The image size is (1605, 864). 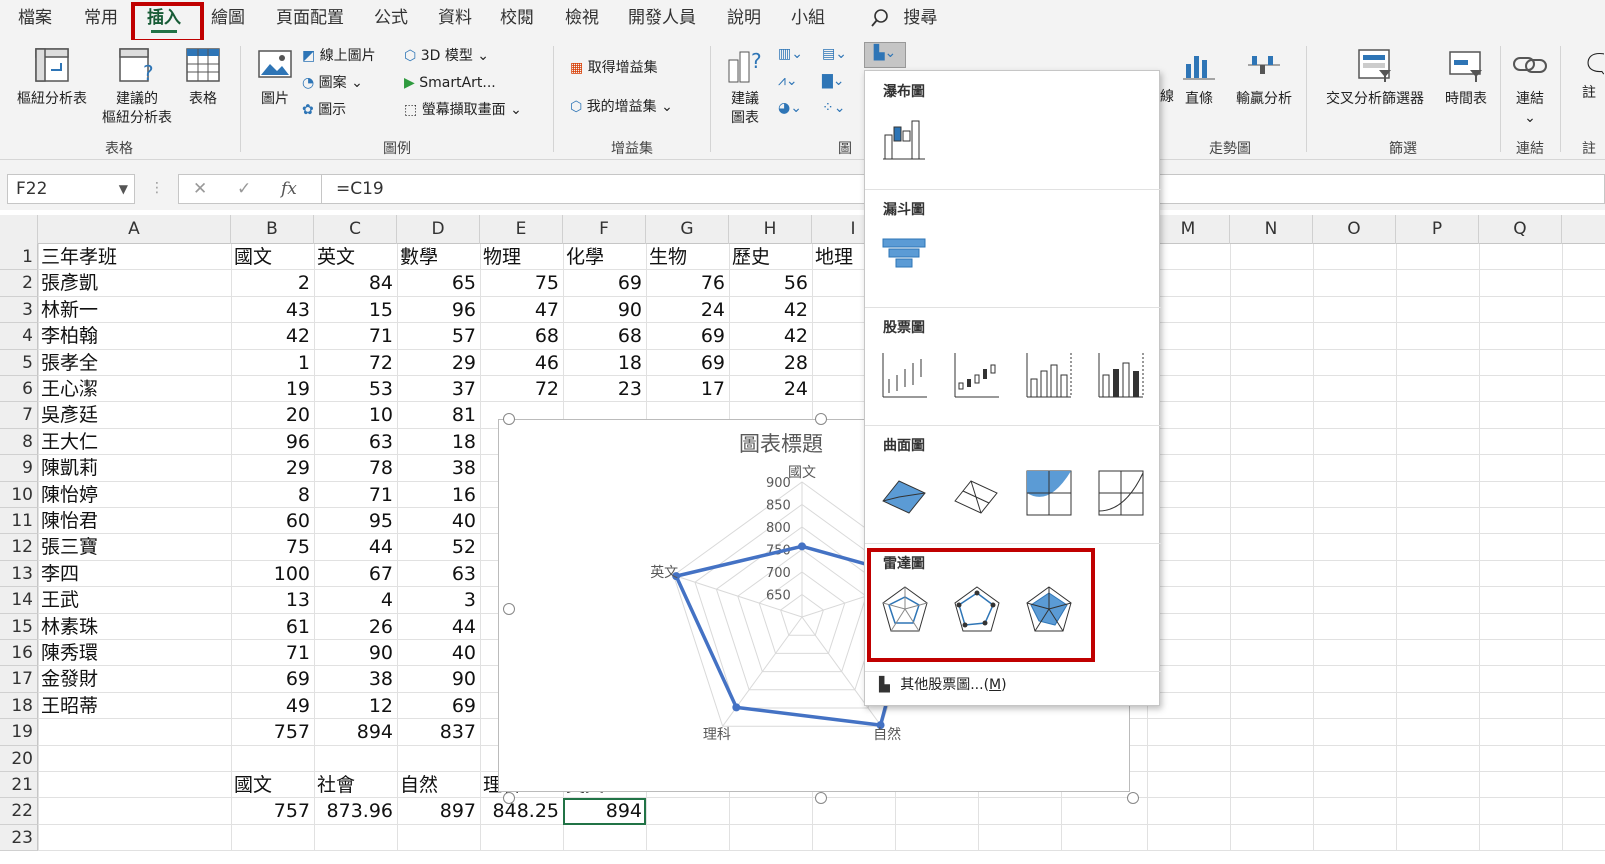 I want to click on surface-wireframe-option, so click(x=977, y=493).